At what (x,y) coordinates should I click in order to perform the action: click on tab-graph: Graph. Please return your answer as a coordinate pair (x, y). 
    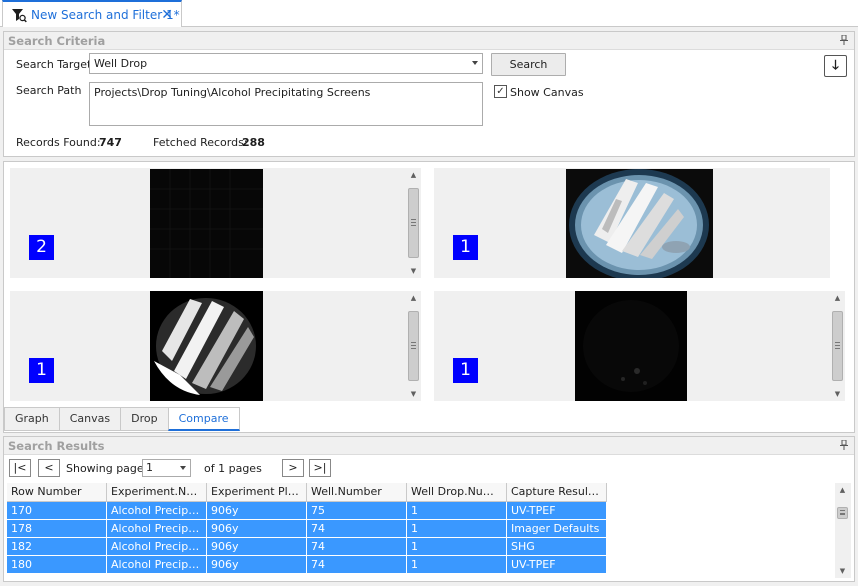
    Looking at the image, I should click on (32, 419).